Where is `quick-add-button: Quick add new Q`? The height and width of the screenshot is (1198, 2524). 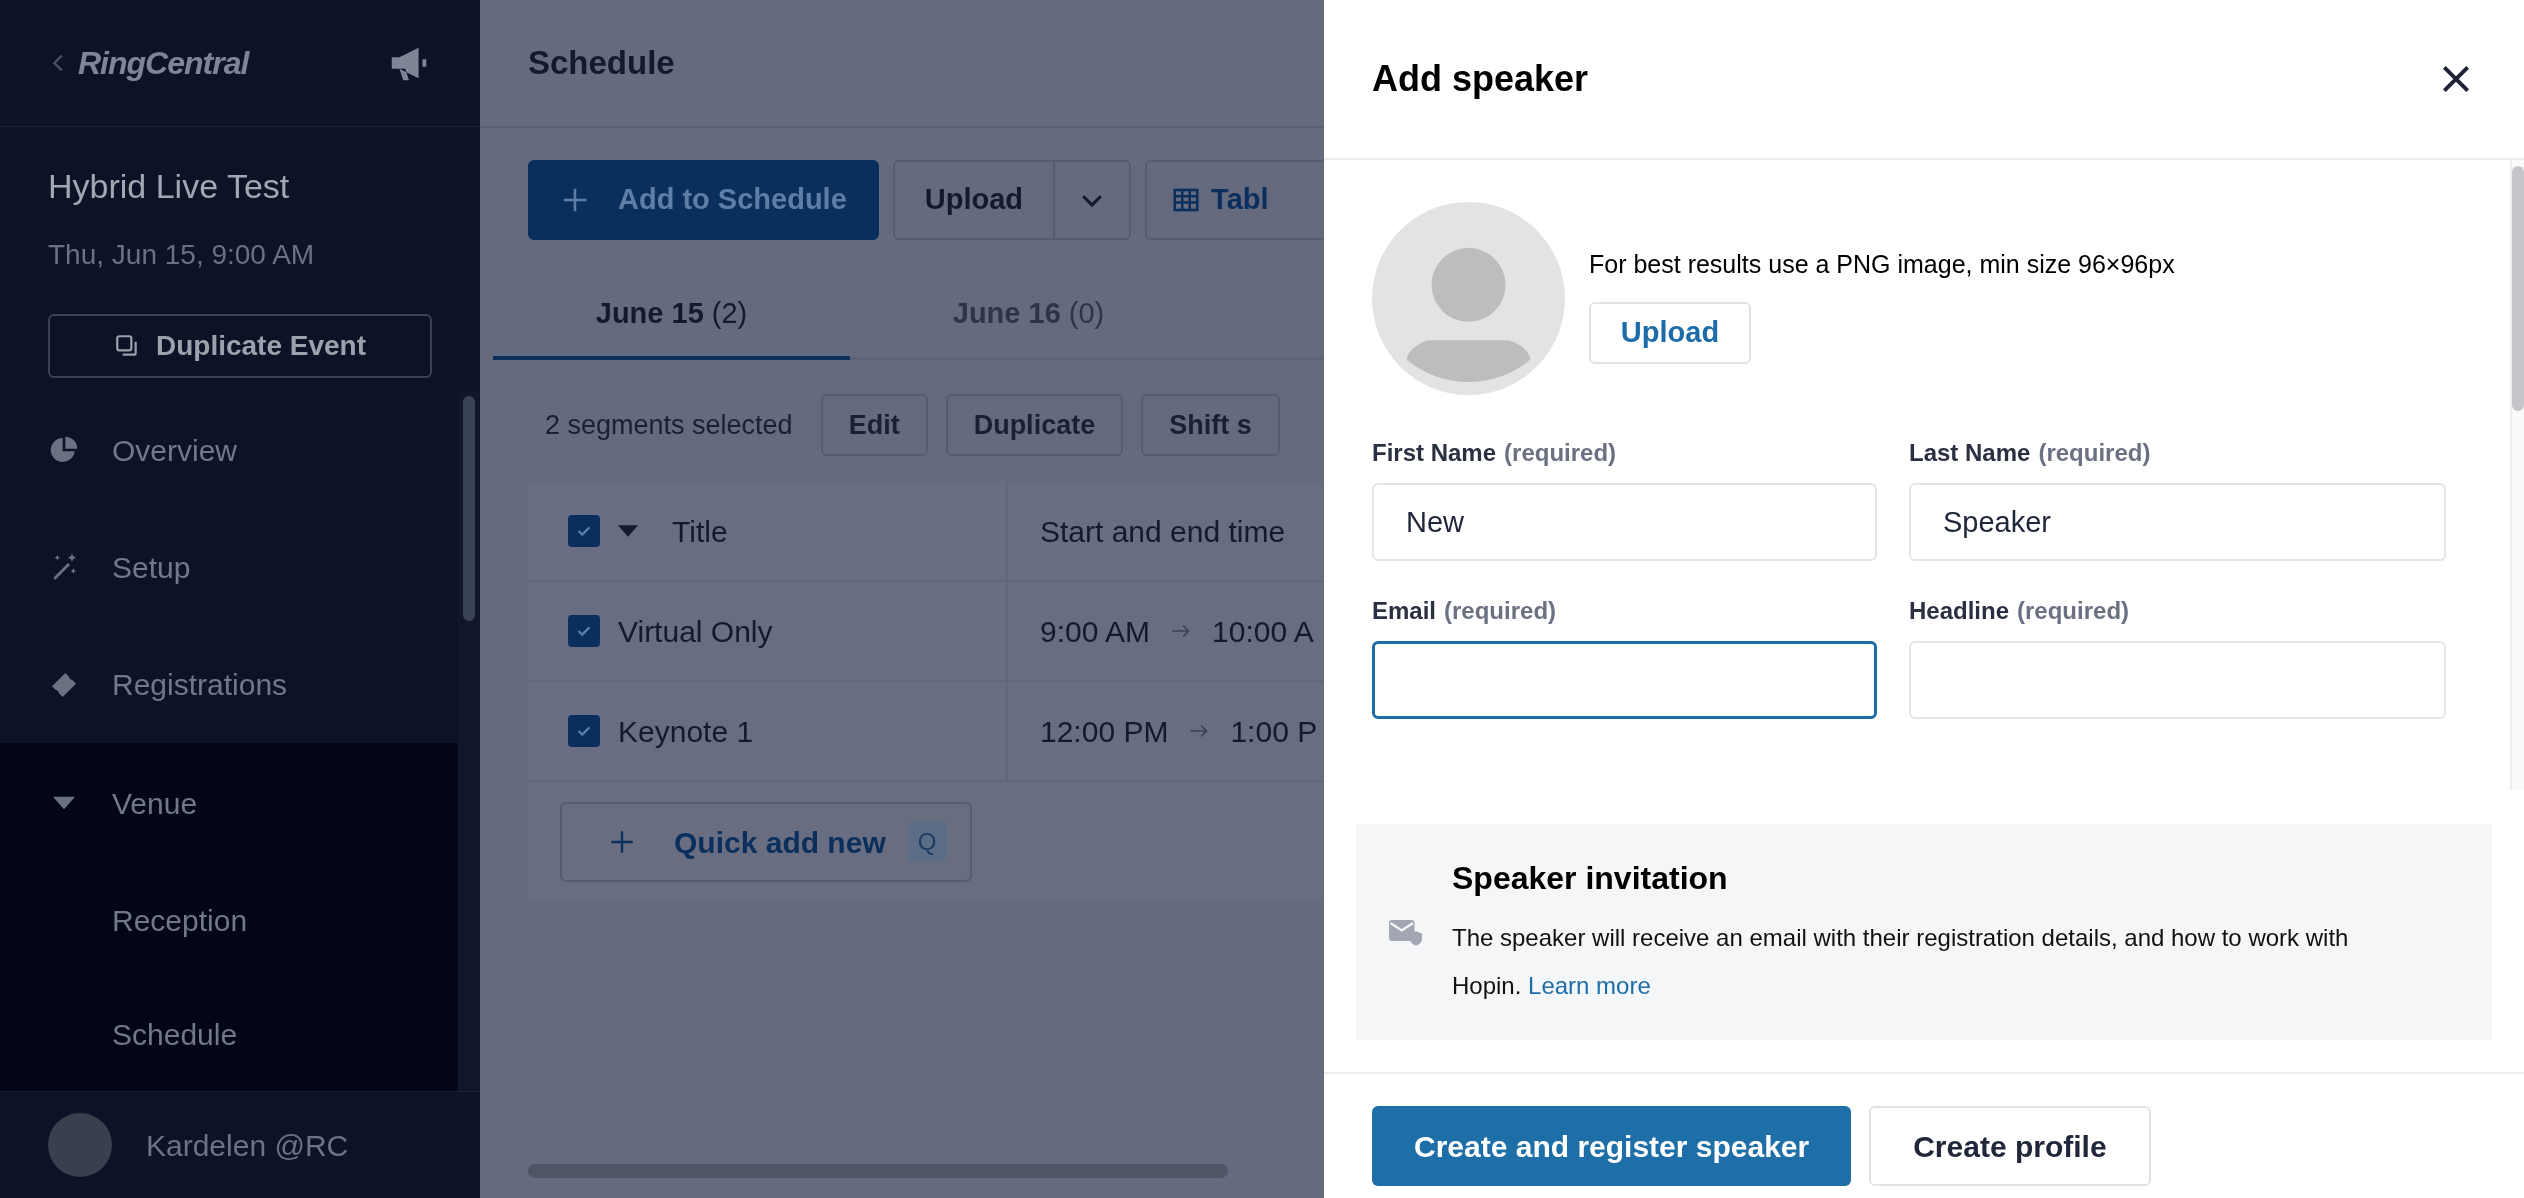
quick-add-button: Quick add new Q is located at coordinates (766, 842).